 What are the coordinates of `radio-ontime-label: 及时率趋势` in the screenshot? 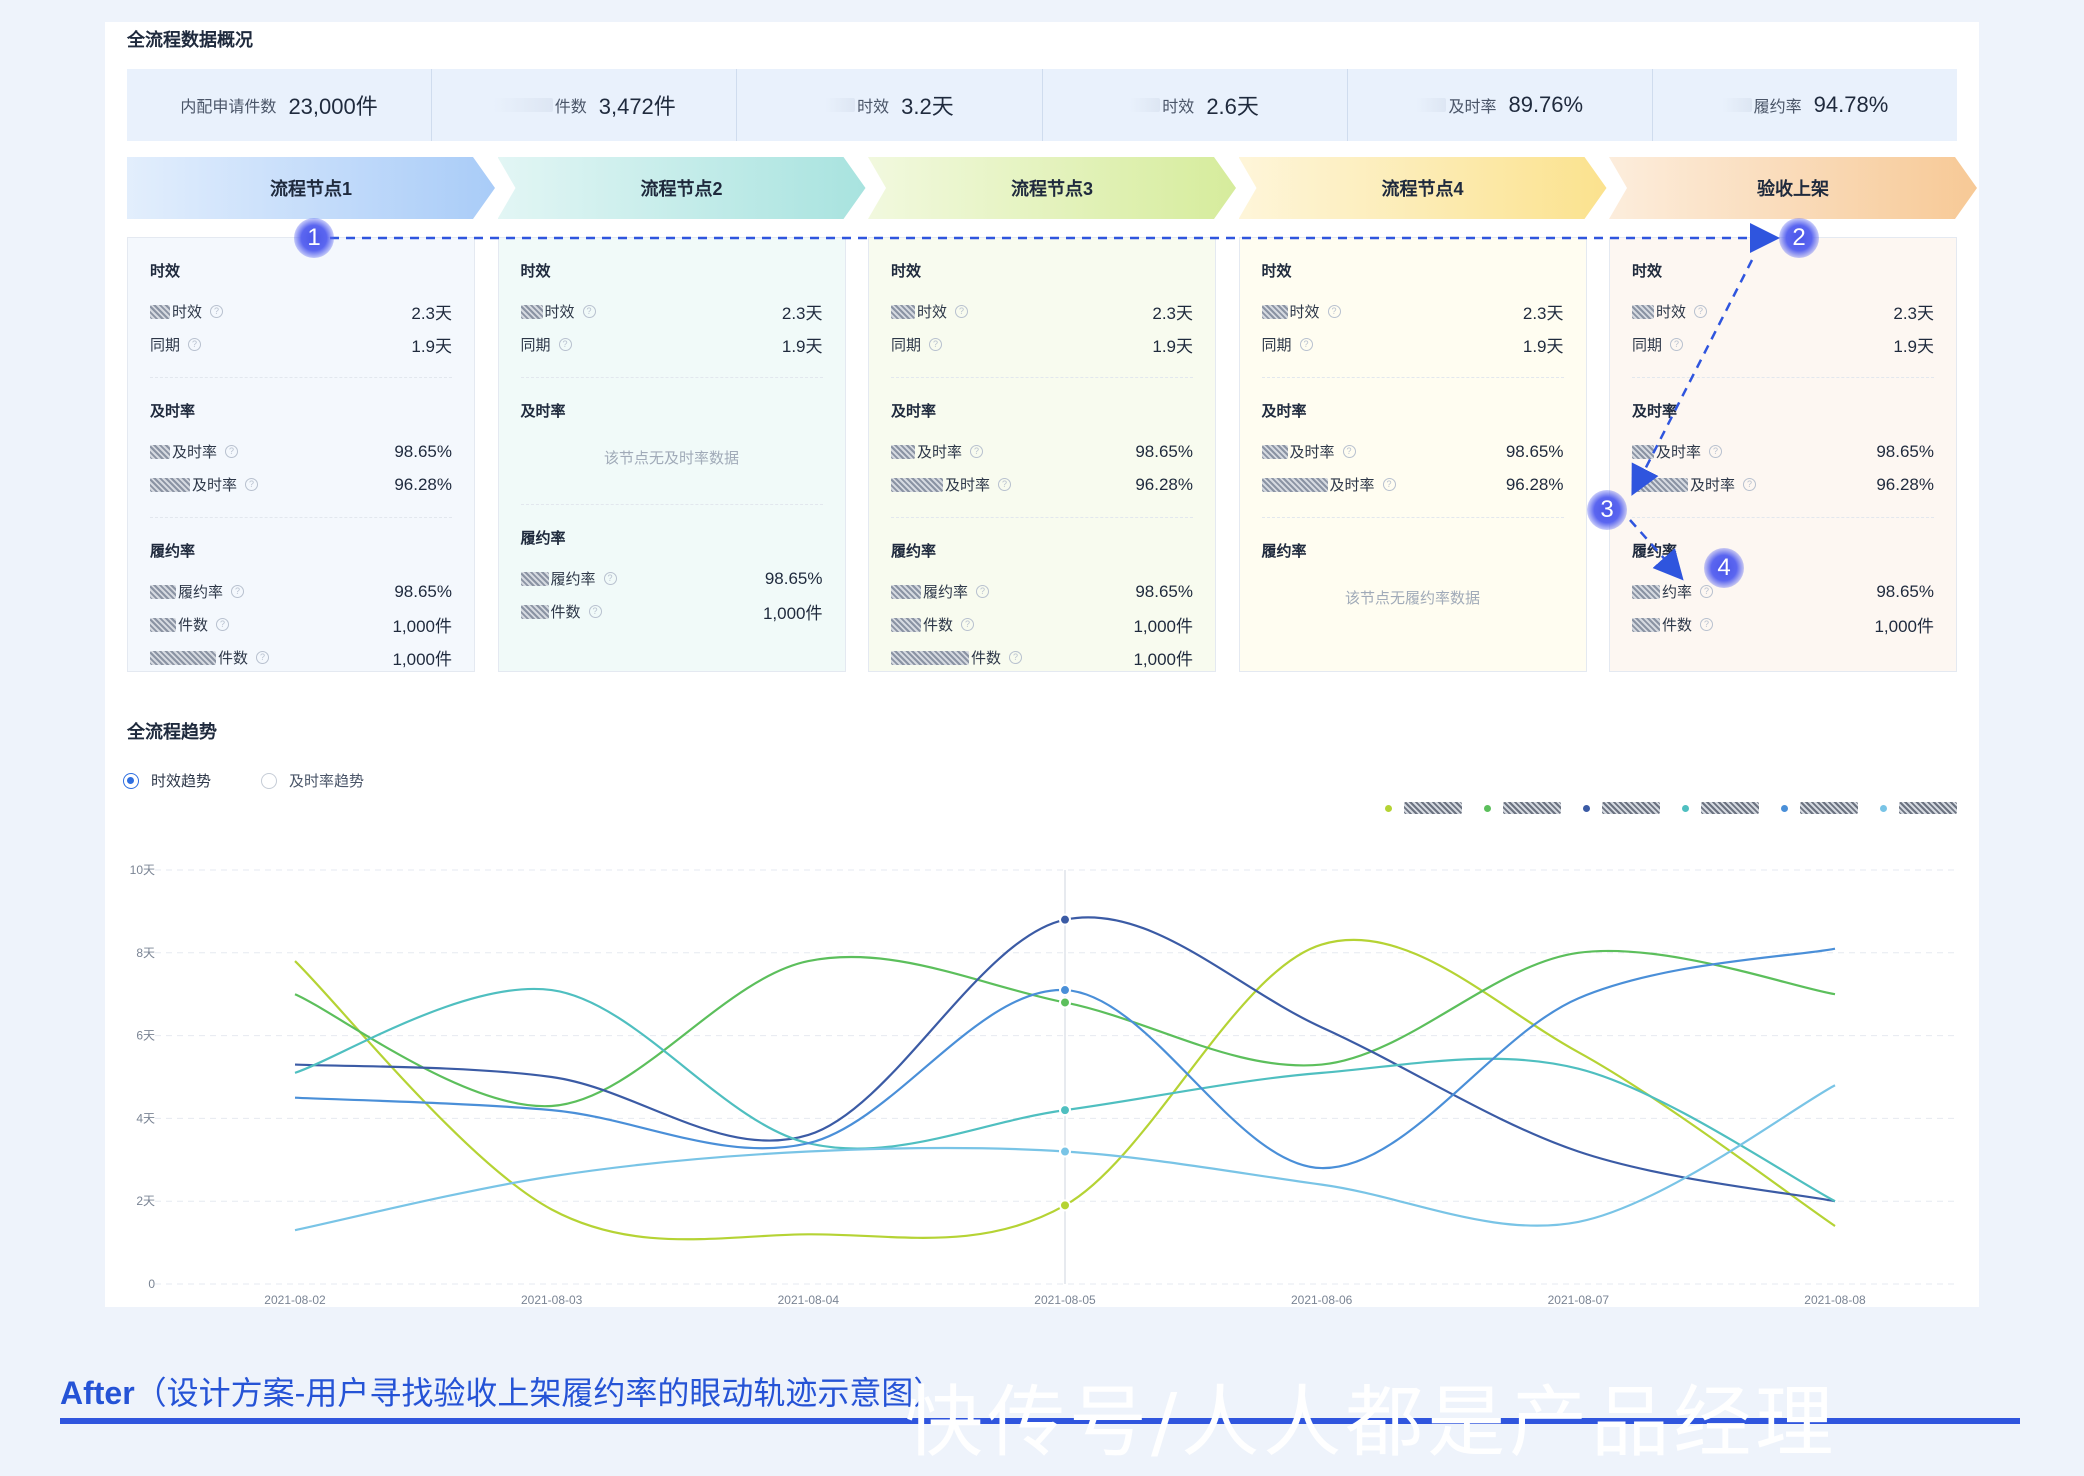 It's located at (326, 780).